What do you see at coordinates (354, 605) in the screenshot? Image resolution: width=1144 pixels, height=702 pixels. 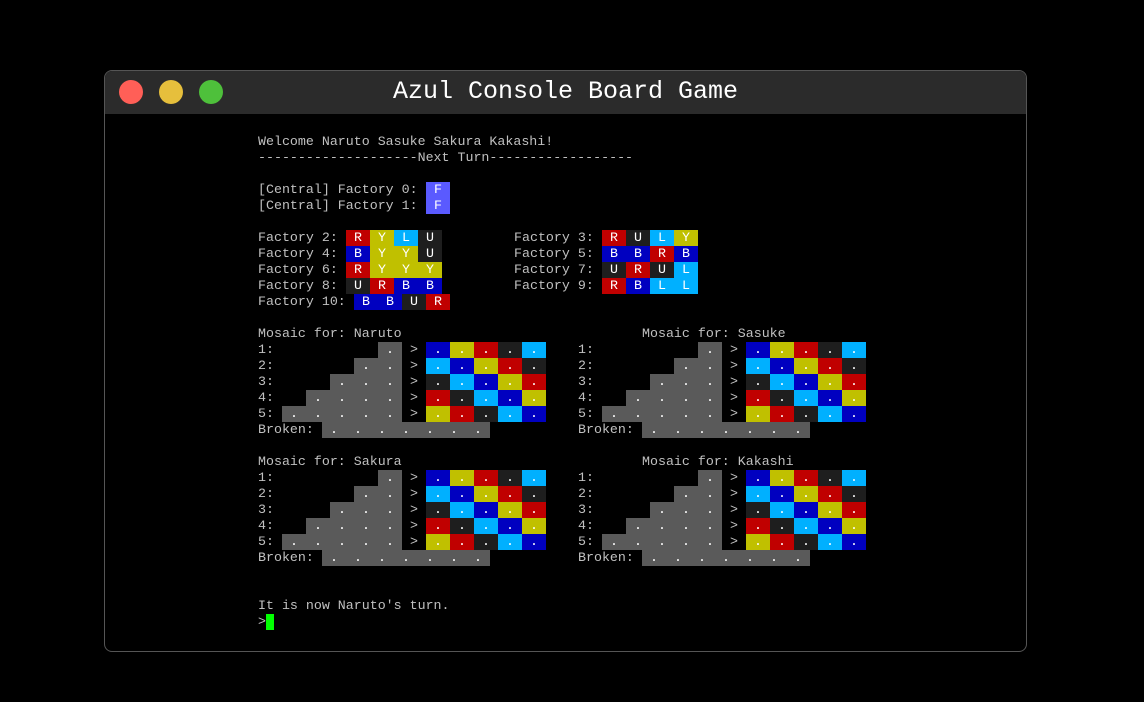 I see `turn-status: It is now Naruto's turn.` at bounding box center [354, 605].